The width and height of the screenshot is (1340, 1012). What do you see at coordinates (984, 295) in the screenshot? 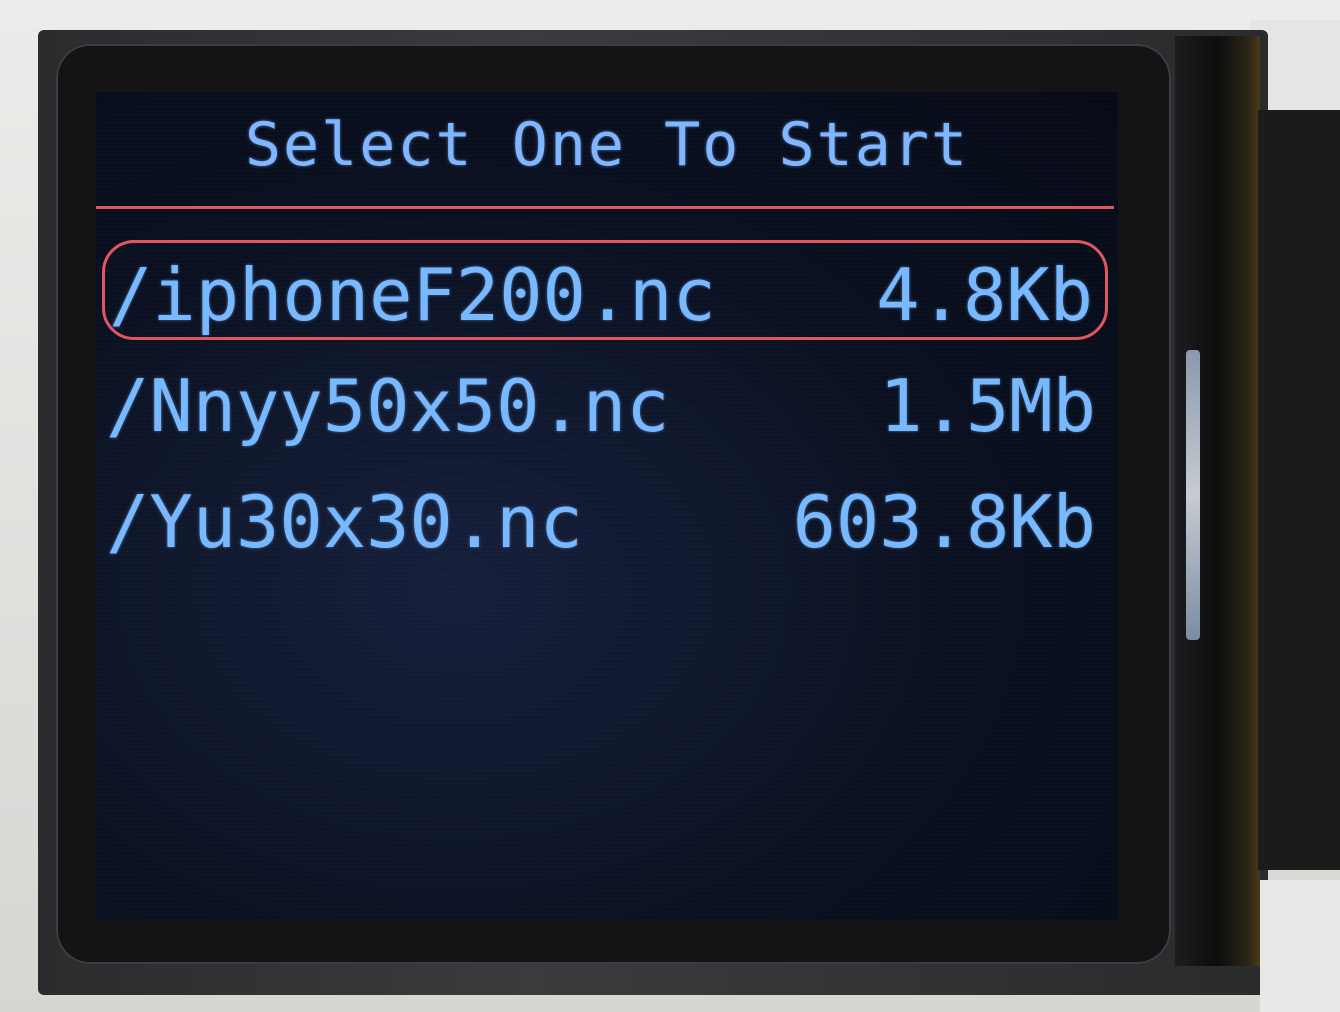
I see `file-size: 4.8Kb` at bounding box center [984, 295].